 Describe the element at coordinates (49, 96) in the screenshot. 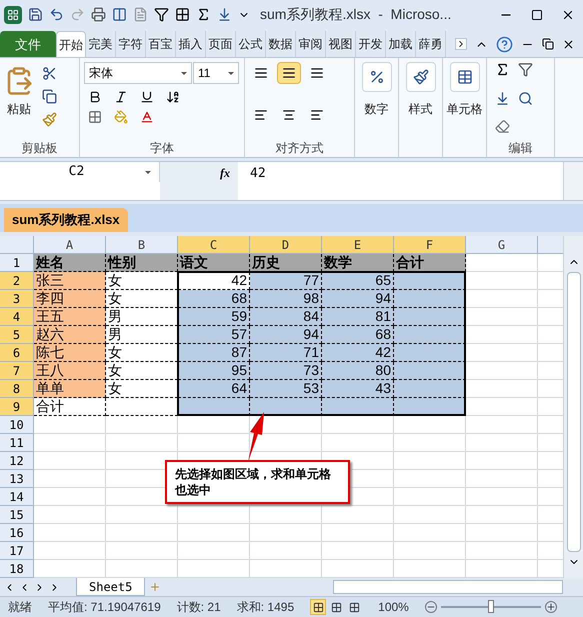

I see `copy-icon` at that location.